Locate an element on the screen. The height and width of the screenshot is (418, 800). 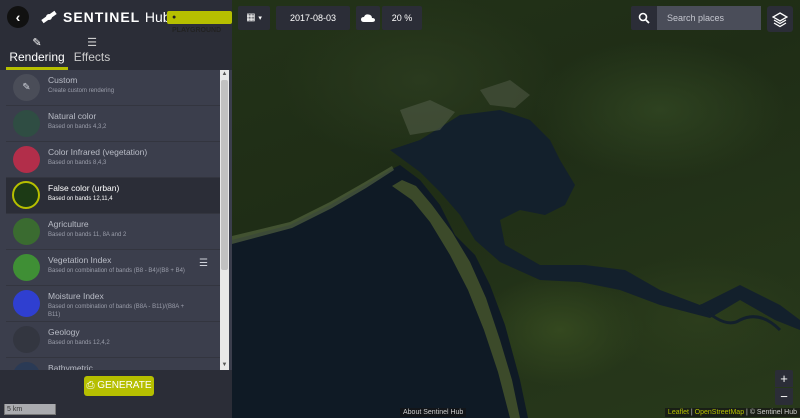
generate-button: ⎙ GENERATE is located at coordinates (119, 386).